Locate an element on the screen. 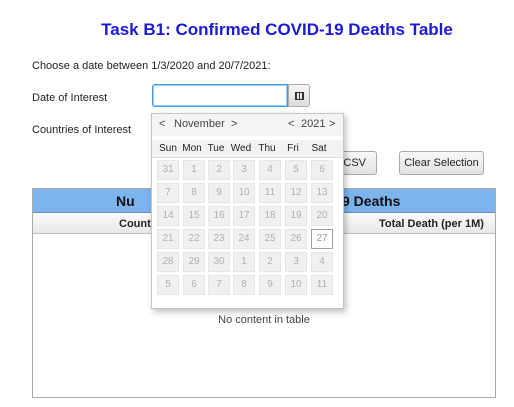 This screenshot has width=514, height=407. calendar-day-cell: 18 is located at coordinates (270, 216).